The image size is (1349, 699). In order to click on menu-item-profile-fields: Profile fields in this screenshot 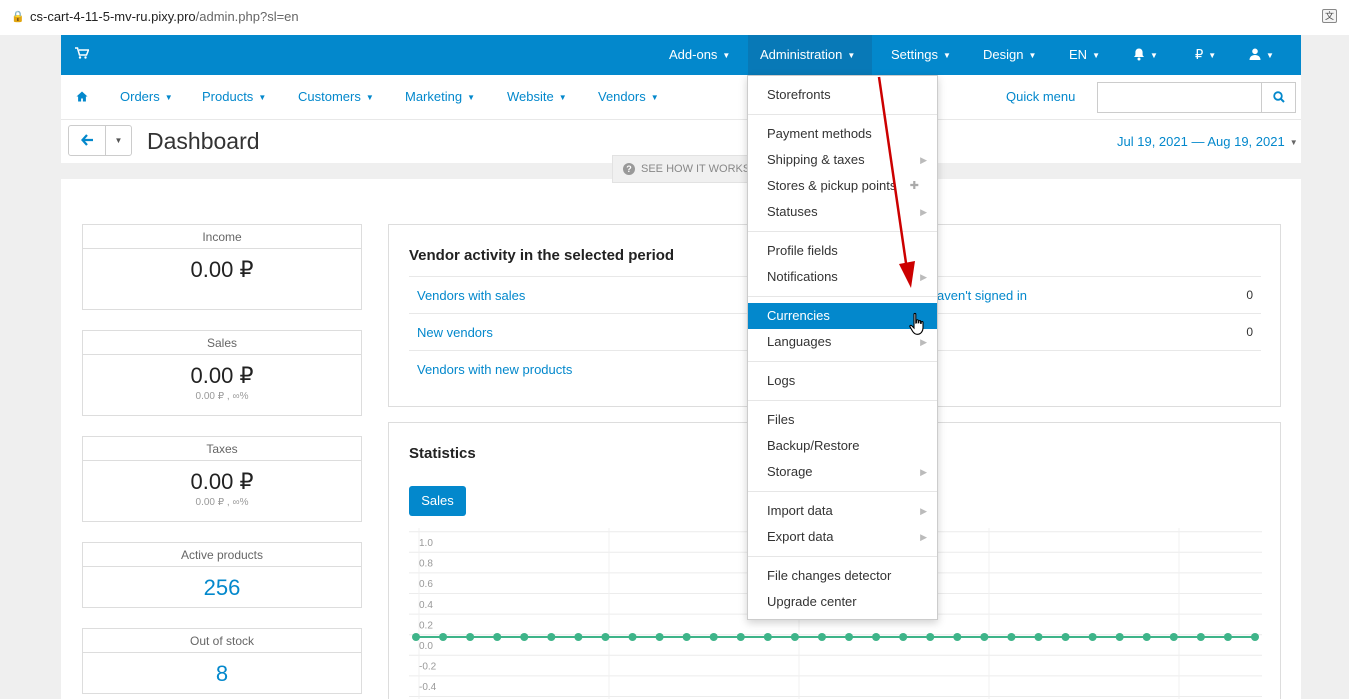, I will do `click(842, 251)`.